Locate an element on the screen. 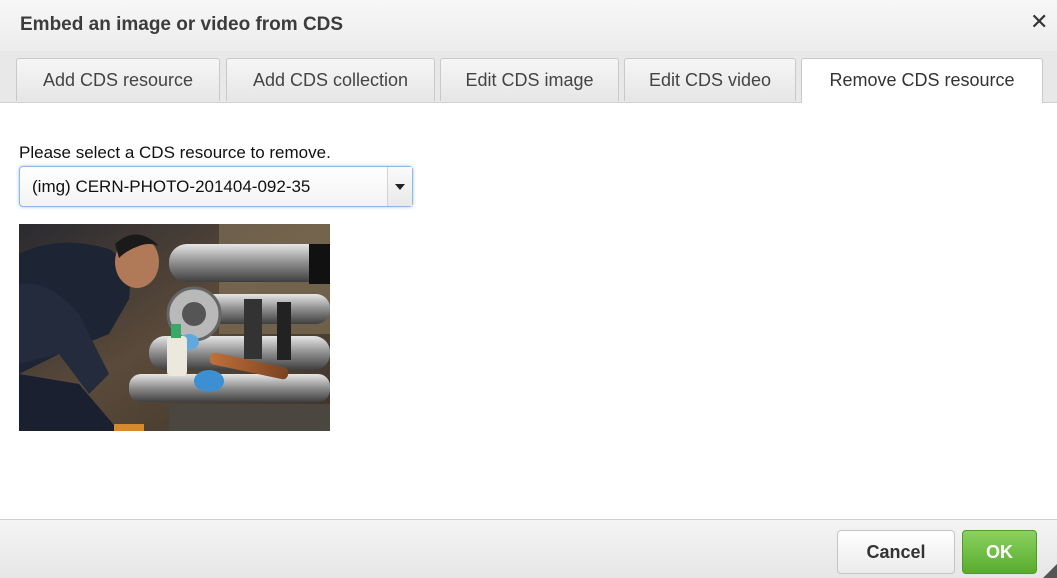  resize-handle-icon is located at coordinates (1050, 571).